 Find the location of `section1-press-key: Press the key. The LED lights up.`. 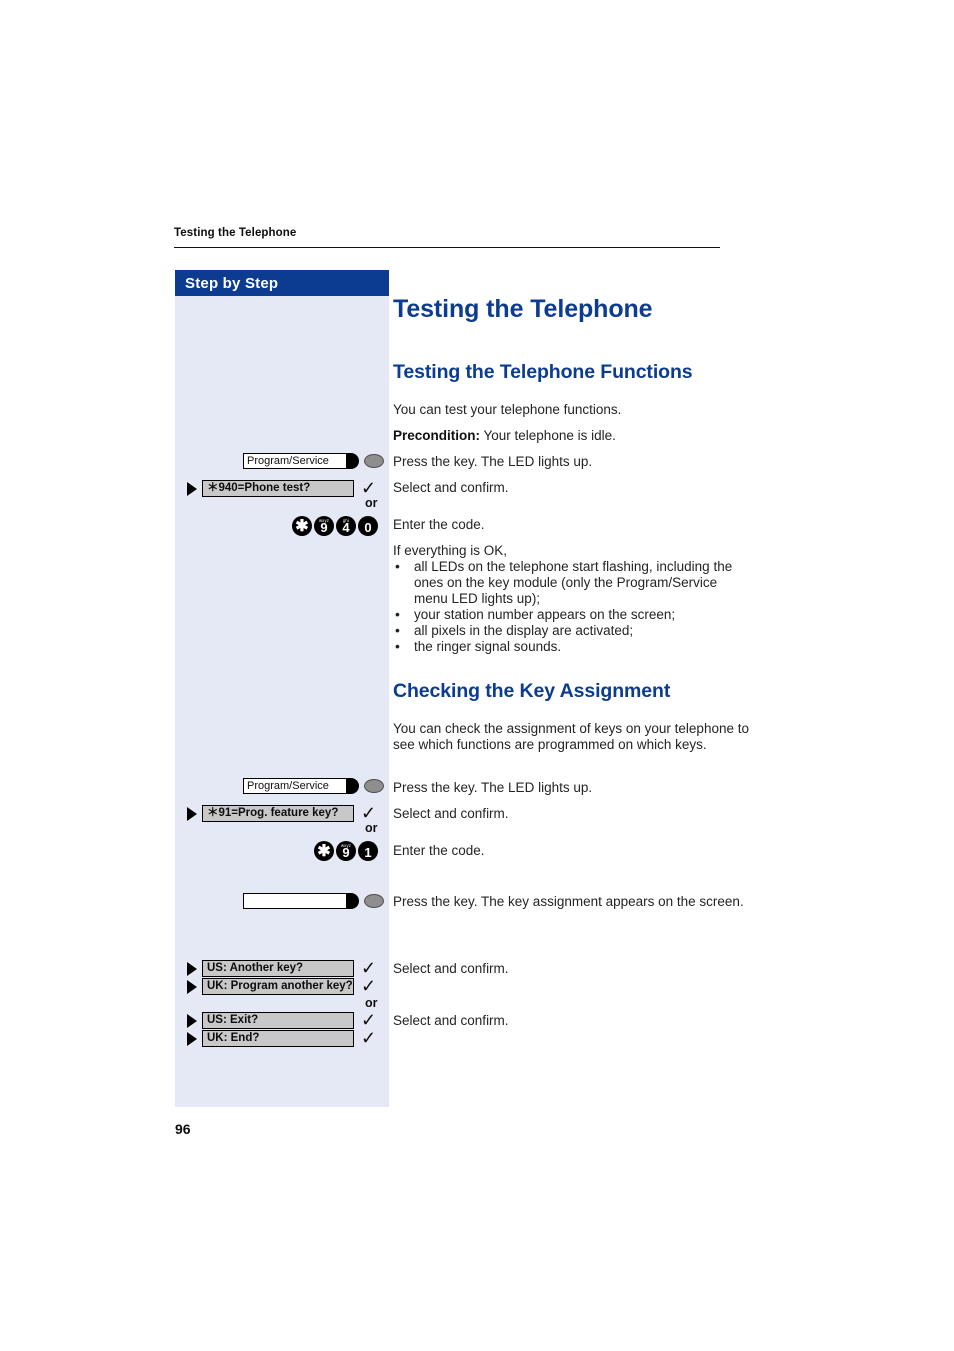

section1-press-key: Press the key. The LED lights up. is located at coordinates (493, 461).